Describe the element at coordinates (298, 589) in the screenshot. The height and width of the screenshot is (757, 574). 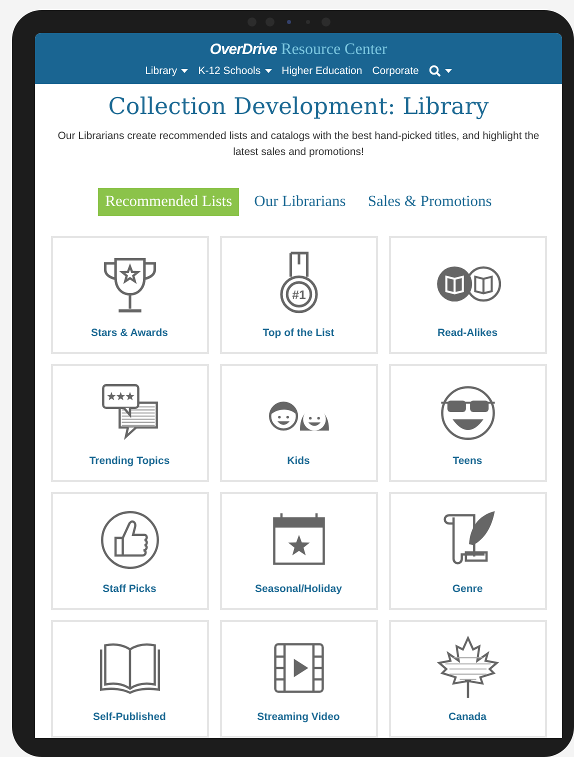
I see `category-label: Seasonal/Holiday` at that location.